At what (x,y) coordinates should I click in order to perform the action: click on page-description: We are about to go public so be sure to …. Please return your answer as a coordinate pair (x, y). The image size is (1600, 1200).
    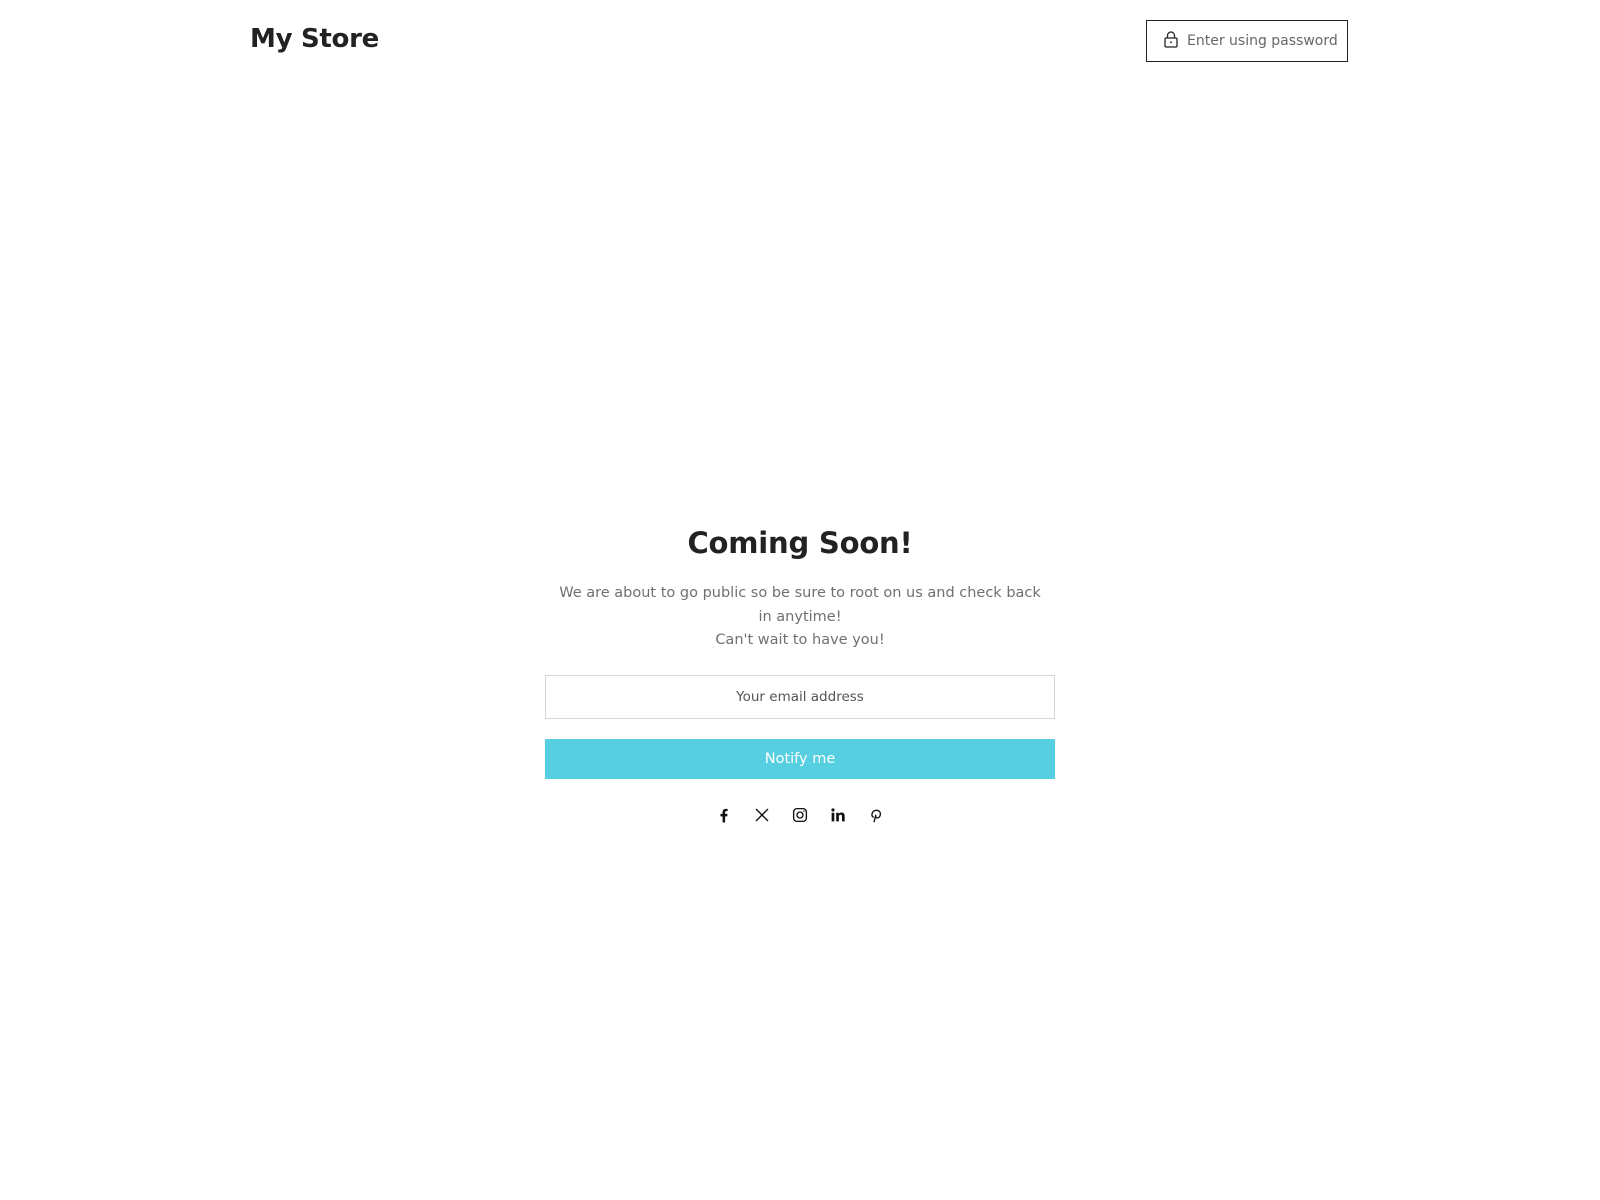
    Looking at the image, I should click on (800, 617).